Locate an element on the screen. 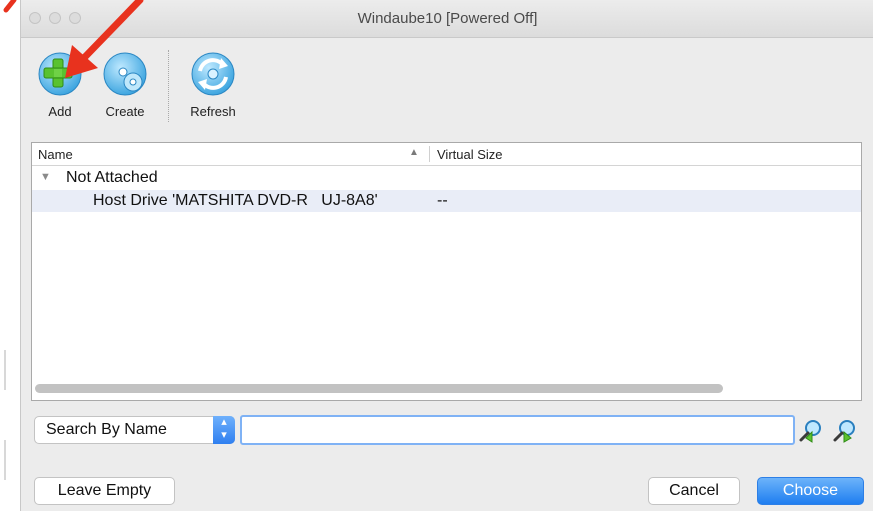 This screenshot has height=511, width=873. cancel-button: Cancel is located at coordinates (694, 491).